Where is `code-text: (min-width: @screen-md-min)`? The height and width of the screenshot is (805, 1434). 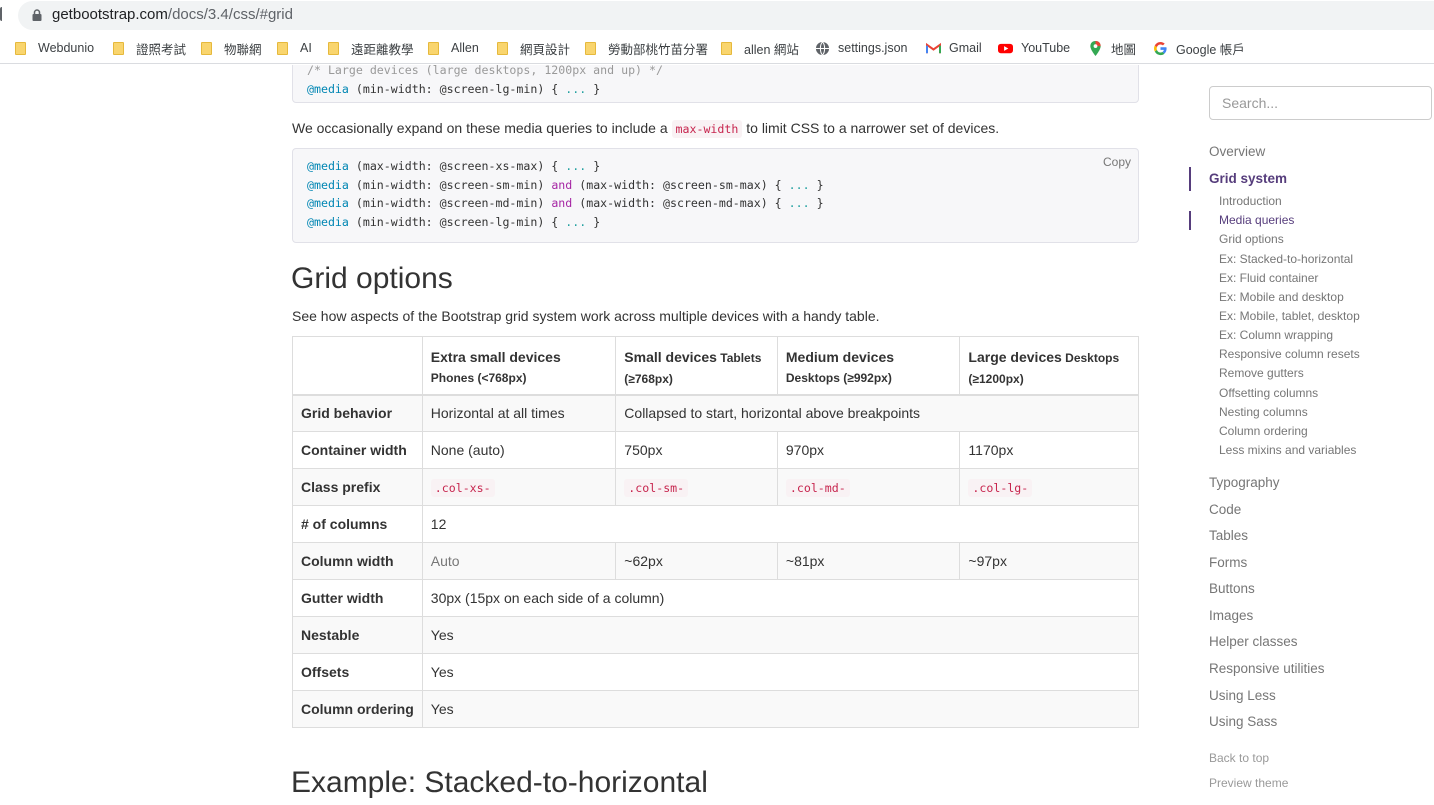
code-text: (min-width: @screen-md-min) is located at coordinates (450, 203).